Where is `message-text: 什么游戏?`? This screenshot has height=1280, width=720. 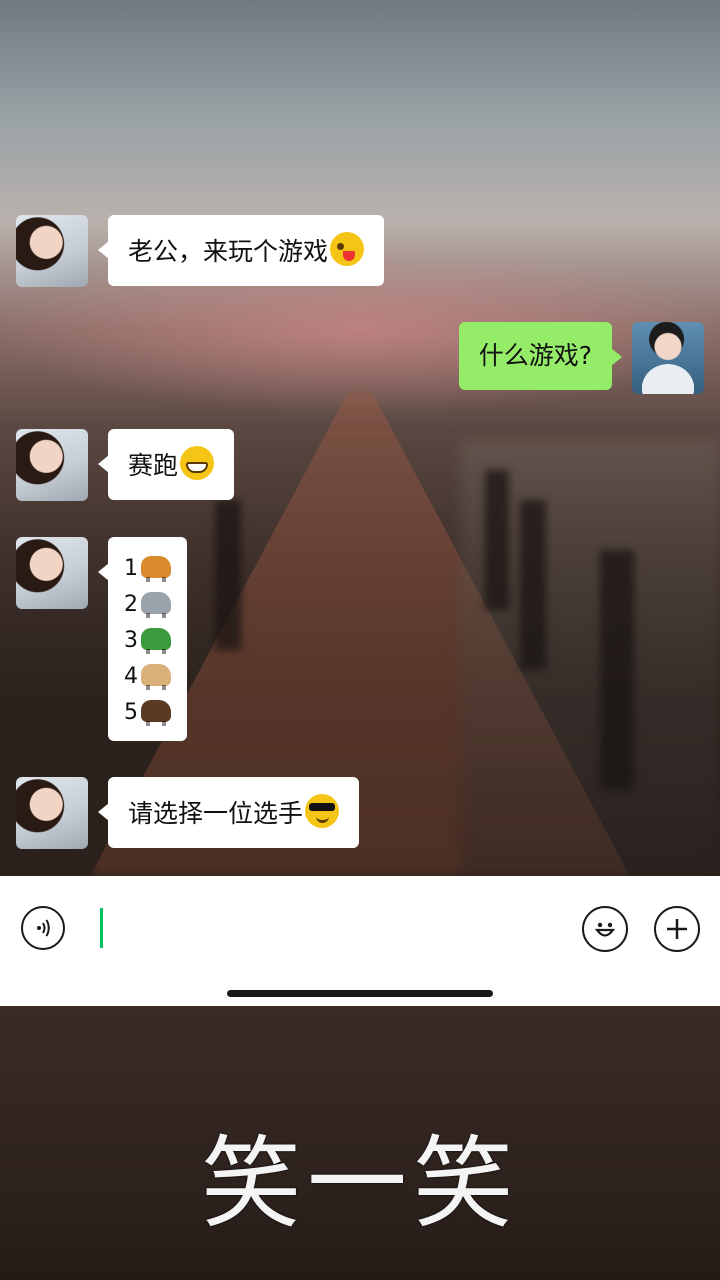
message-text: 什么游戏? is located at coordinates (535, 355).